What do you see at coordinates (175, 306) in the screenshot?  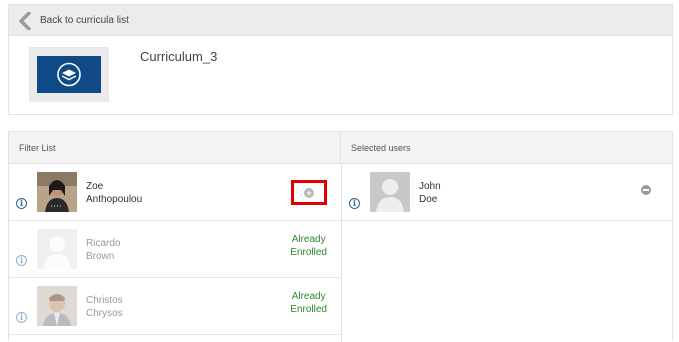 I see `list-item: i Christos Chrysos Already Enrolled` at bounding box center [175, 306].